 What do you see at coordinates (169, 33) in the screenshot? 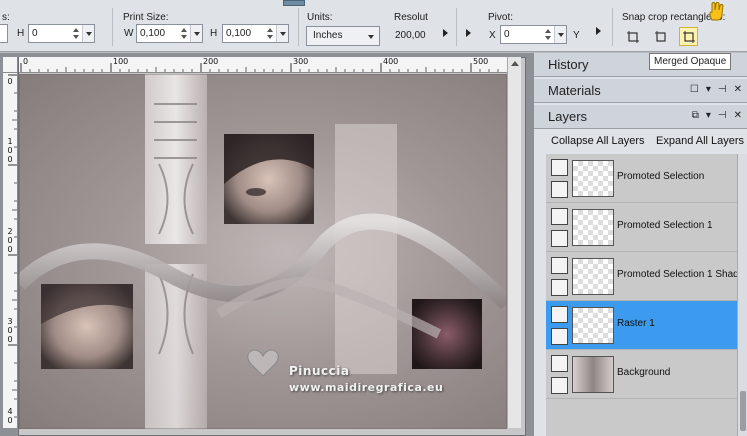
I see `print-width-input: 0,100` at bounding box center [169, 33].